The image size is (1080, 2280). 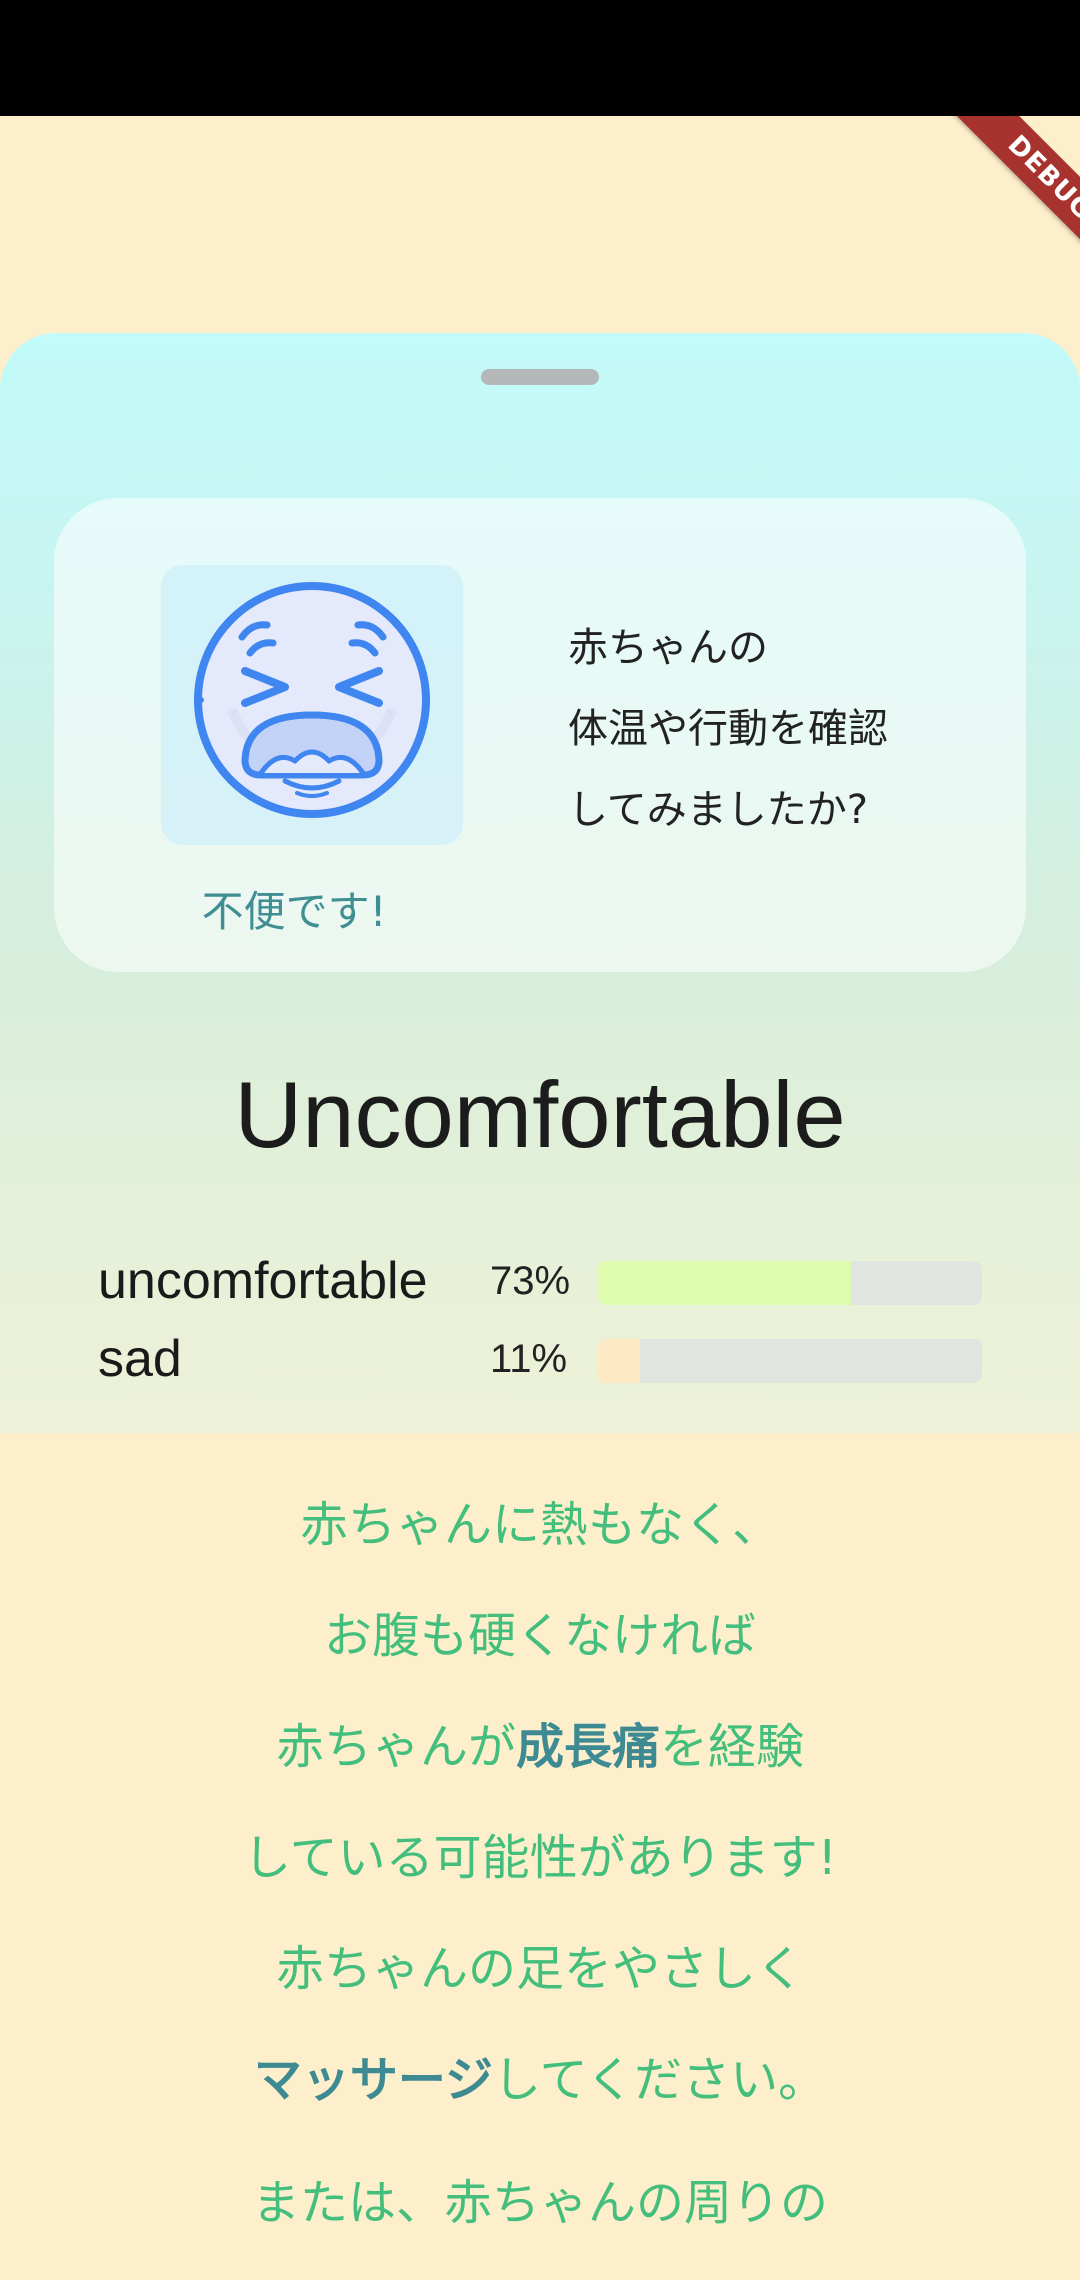 I want to click on emotion-label: 不便です!, so click(x=294, y=911).